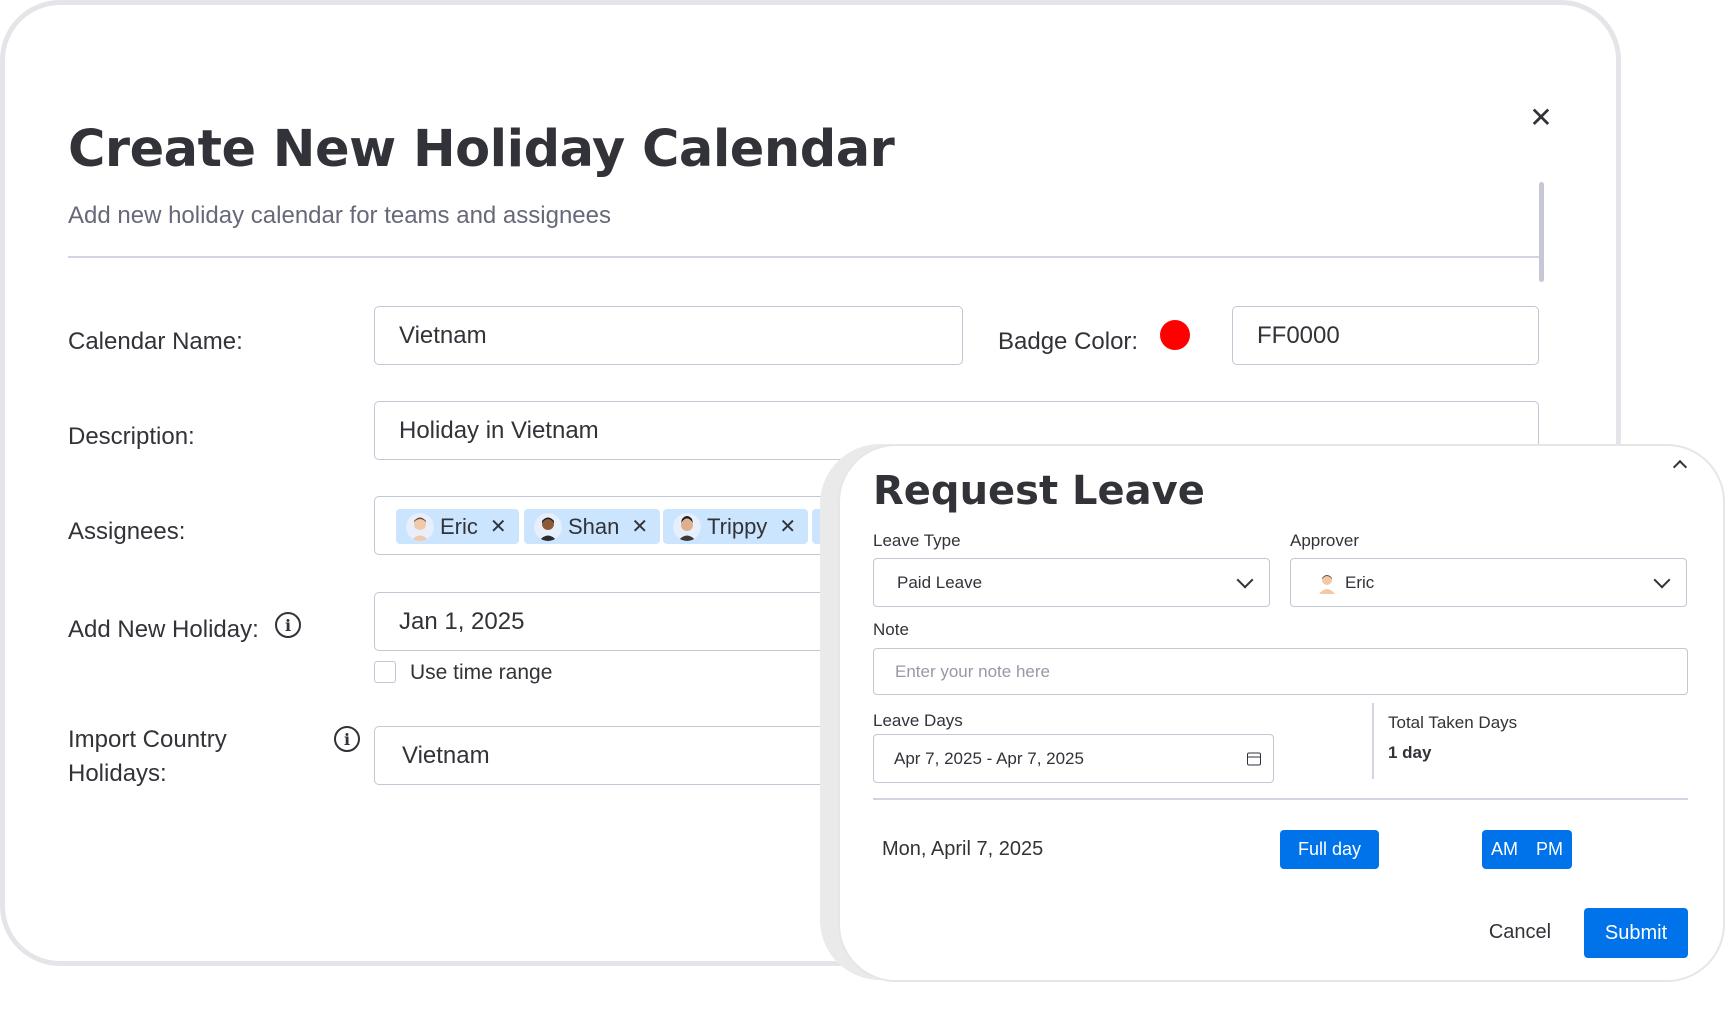 The image size is (1725, 1025). What do you see at coordinates (1068, 341) in the screenshot?
I see `badge-color-label: Badge Color:` at bounding box center [1068, 341].